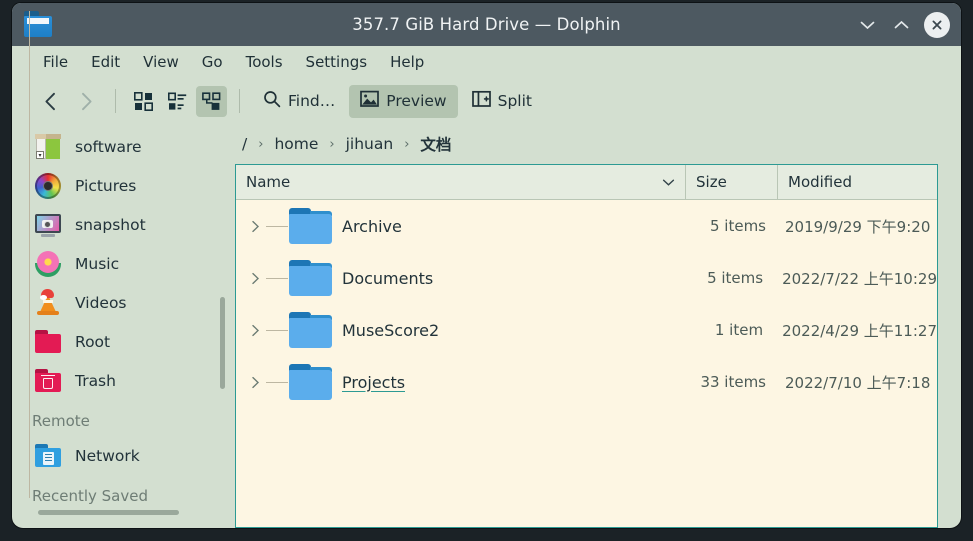  Describe the element at coordinates (272, 101) in the screenshot. I see `search-icon` at that location.